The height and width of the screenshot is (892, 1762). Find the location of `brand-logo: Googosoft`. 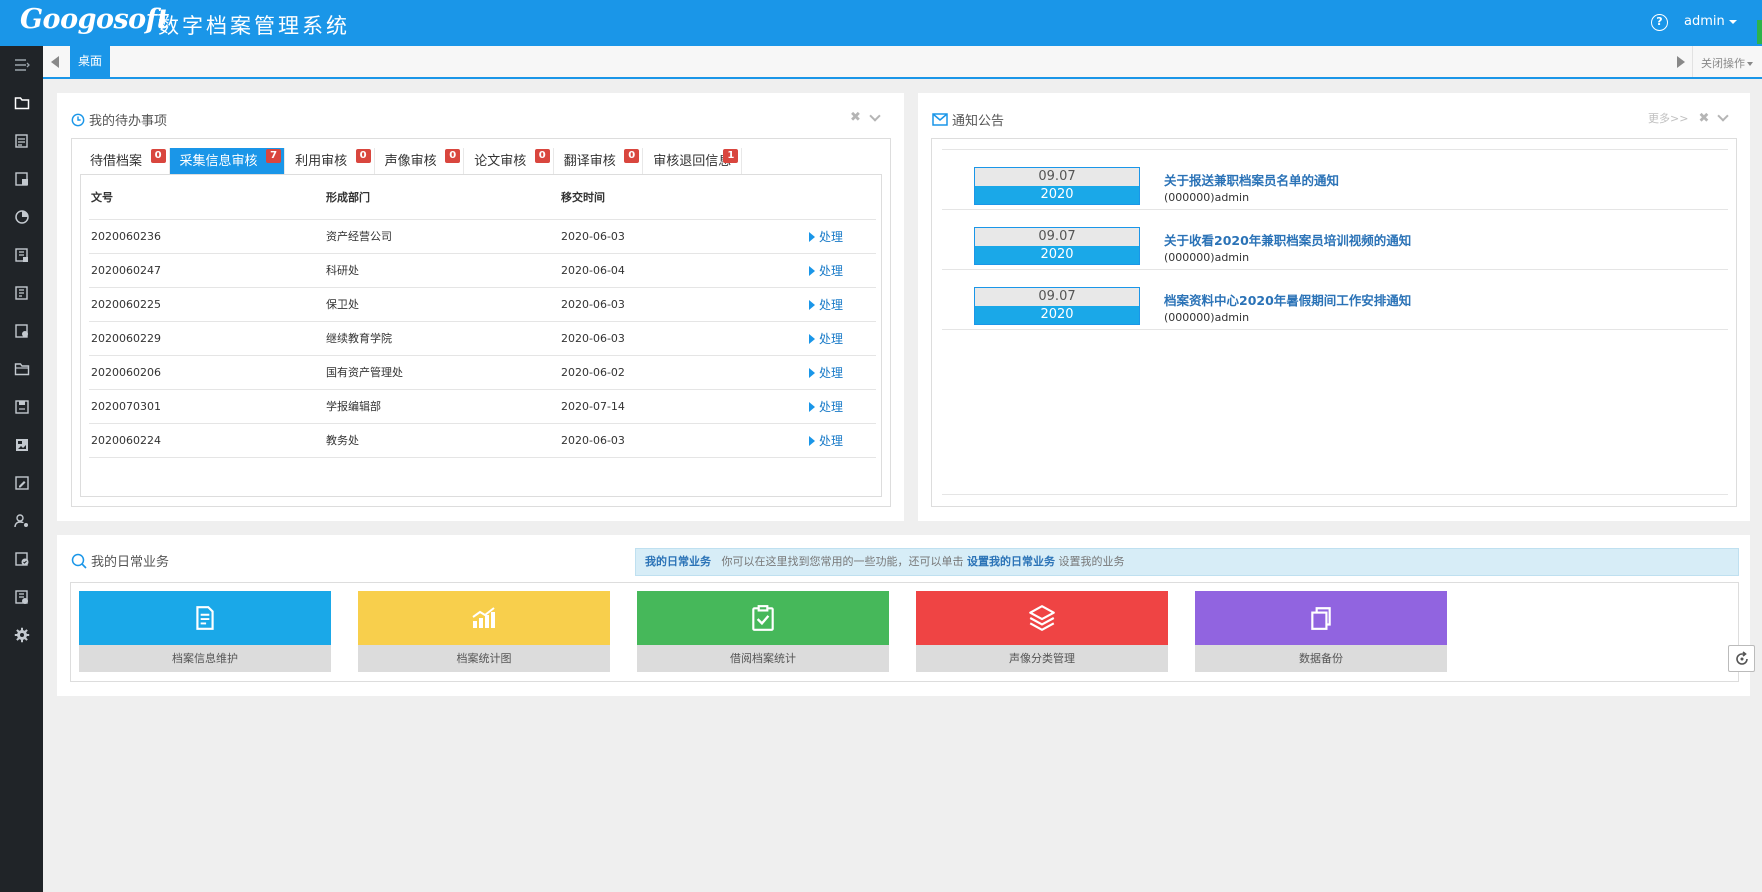

brand-logo: Googosoft is located at coordinates (94, 19).